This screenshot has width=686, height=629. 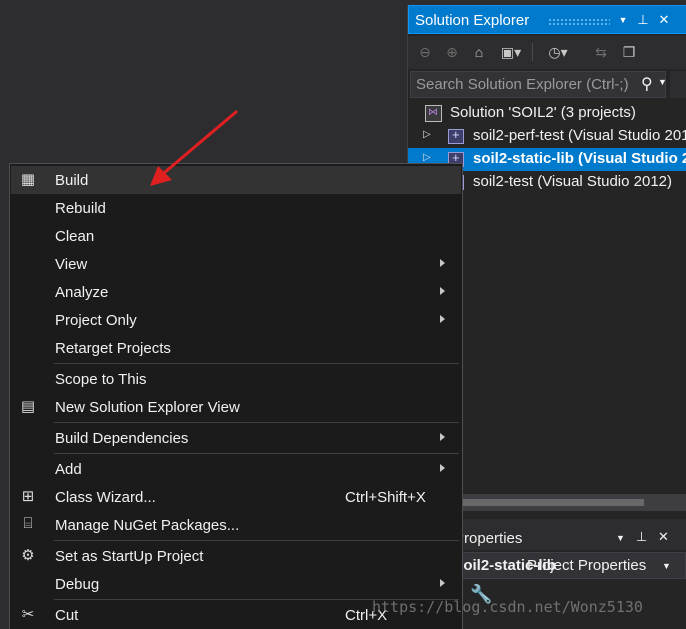 What do you see at coordinates (236, 584) in the screenshot?
I see `menu-item-debug: Debug` at bounding box center [236, 584].